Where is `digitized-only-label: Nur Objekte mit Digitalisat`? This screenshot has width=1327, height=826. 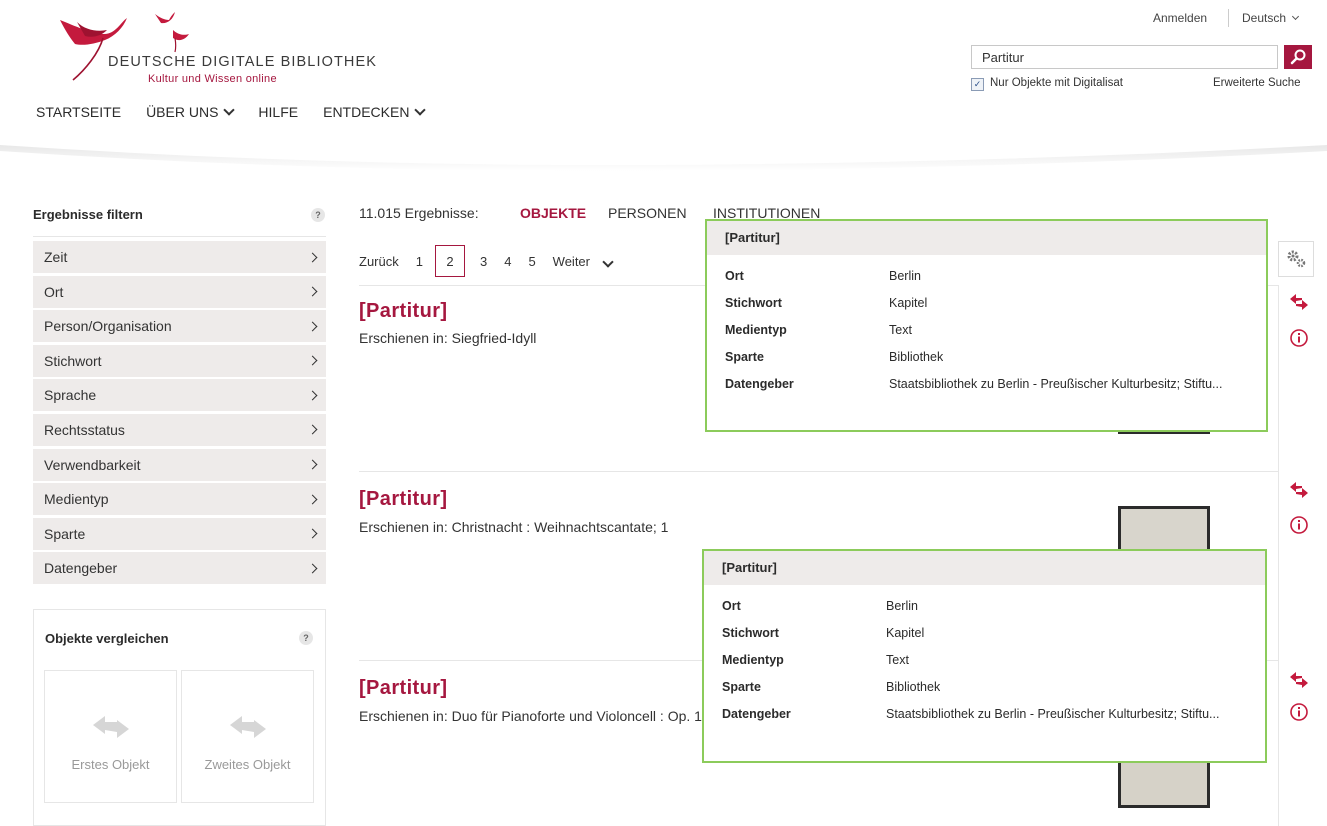
digitized-only-label: Nur Objekte mit Digitalisat is located at coordinates (1056, 83).